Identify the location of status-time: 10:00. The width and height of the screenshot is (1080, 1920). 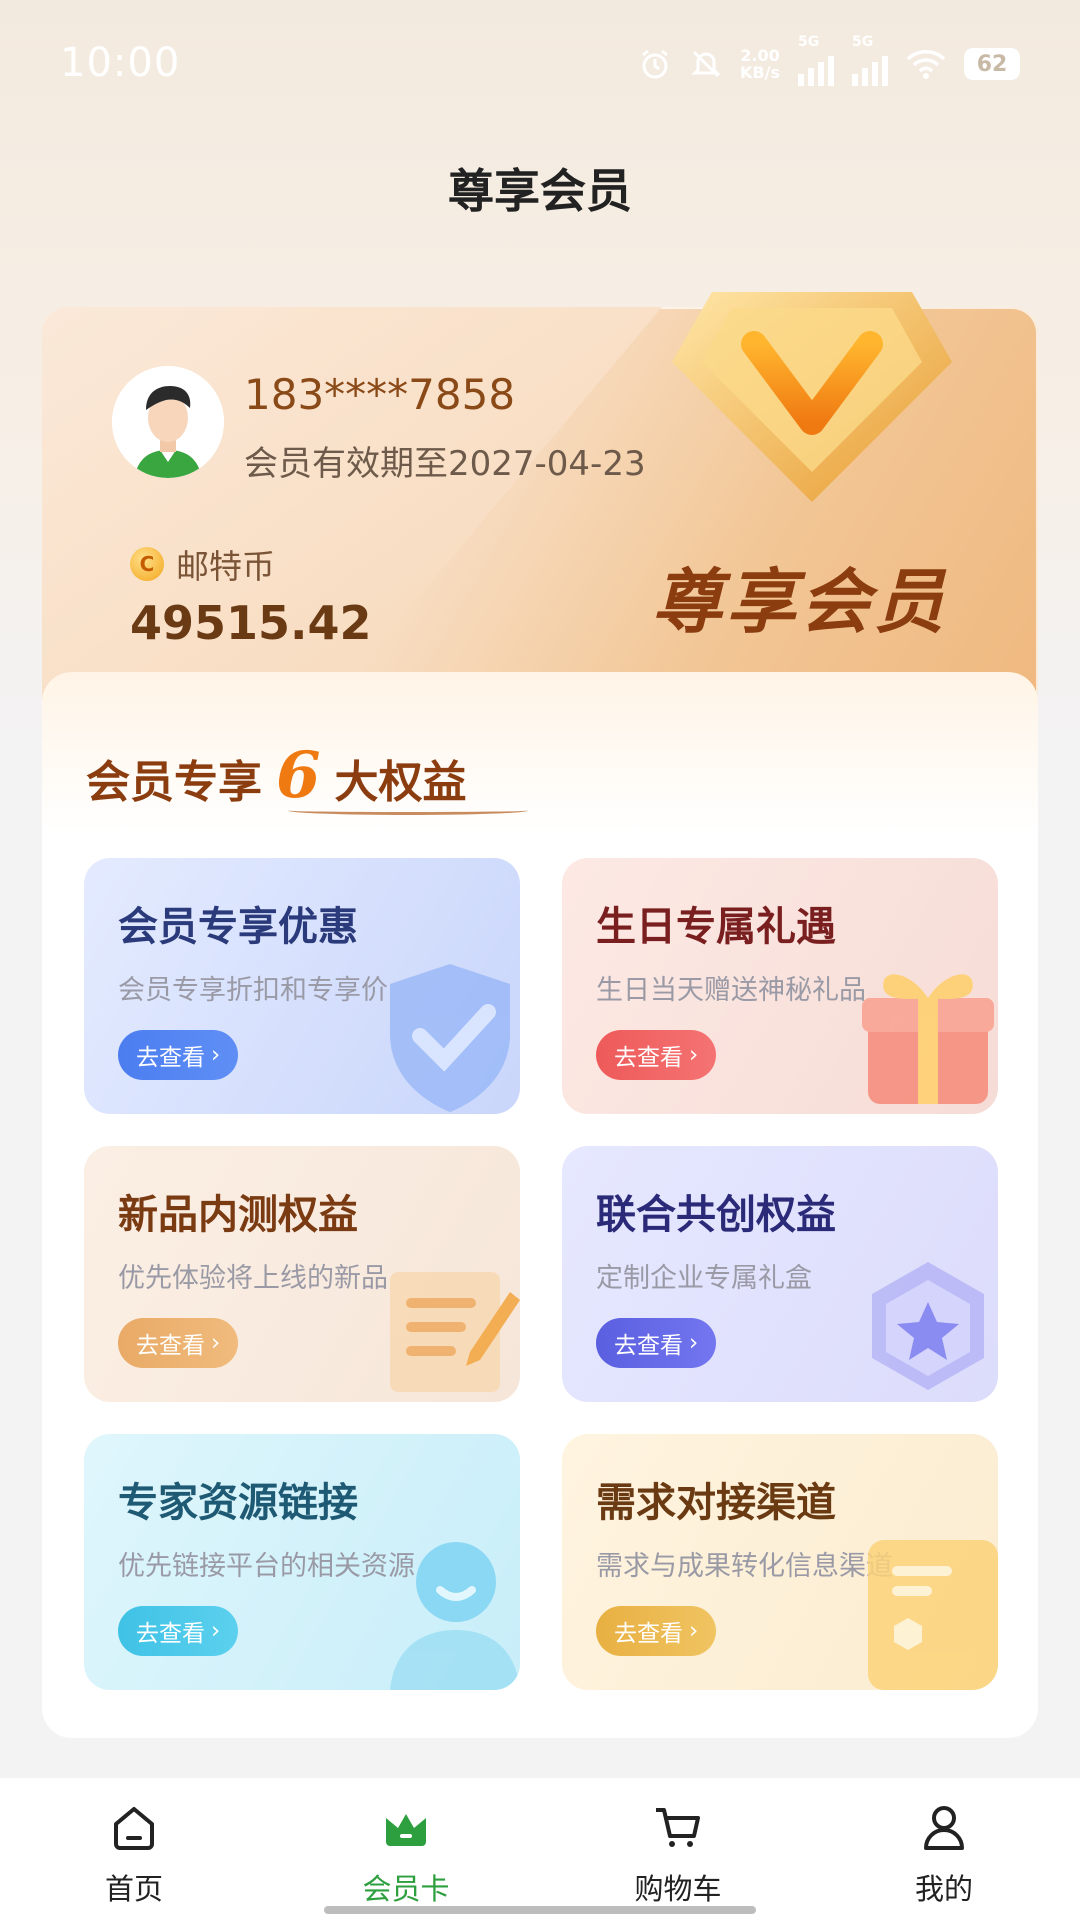
(120, 63).